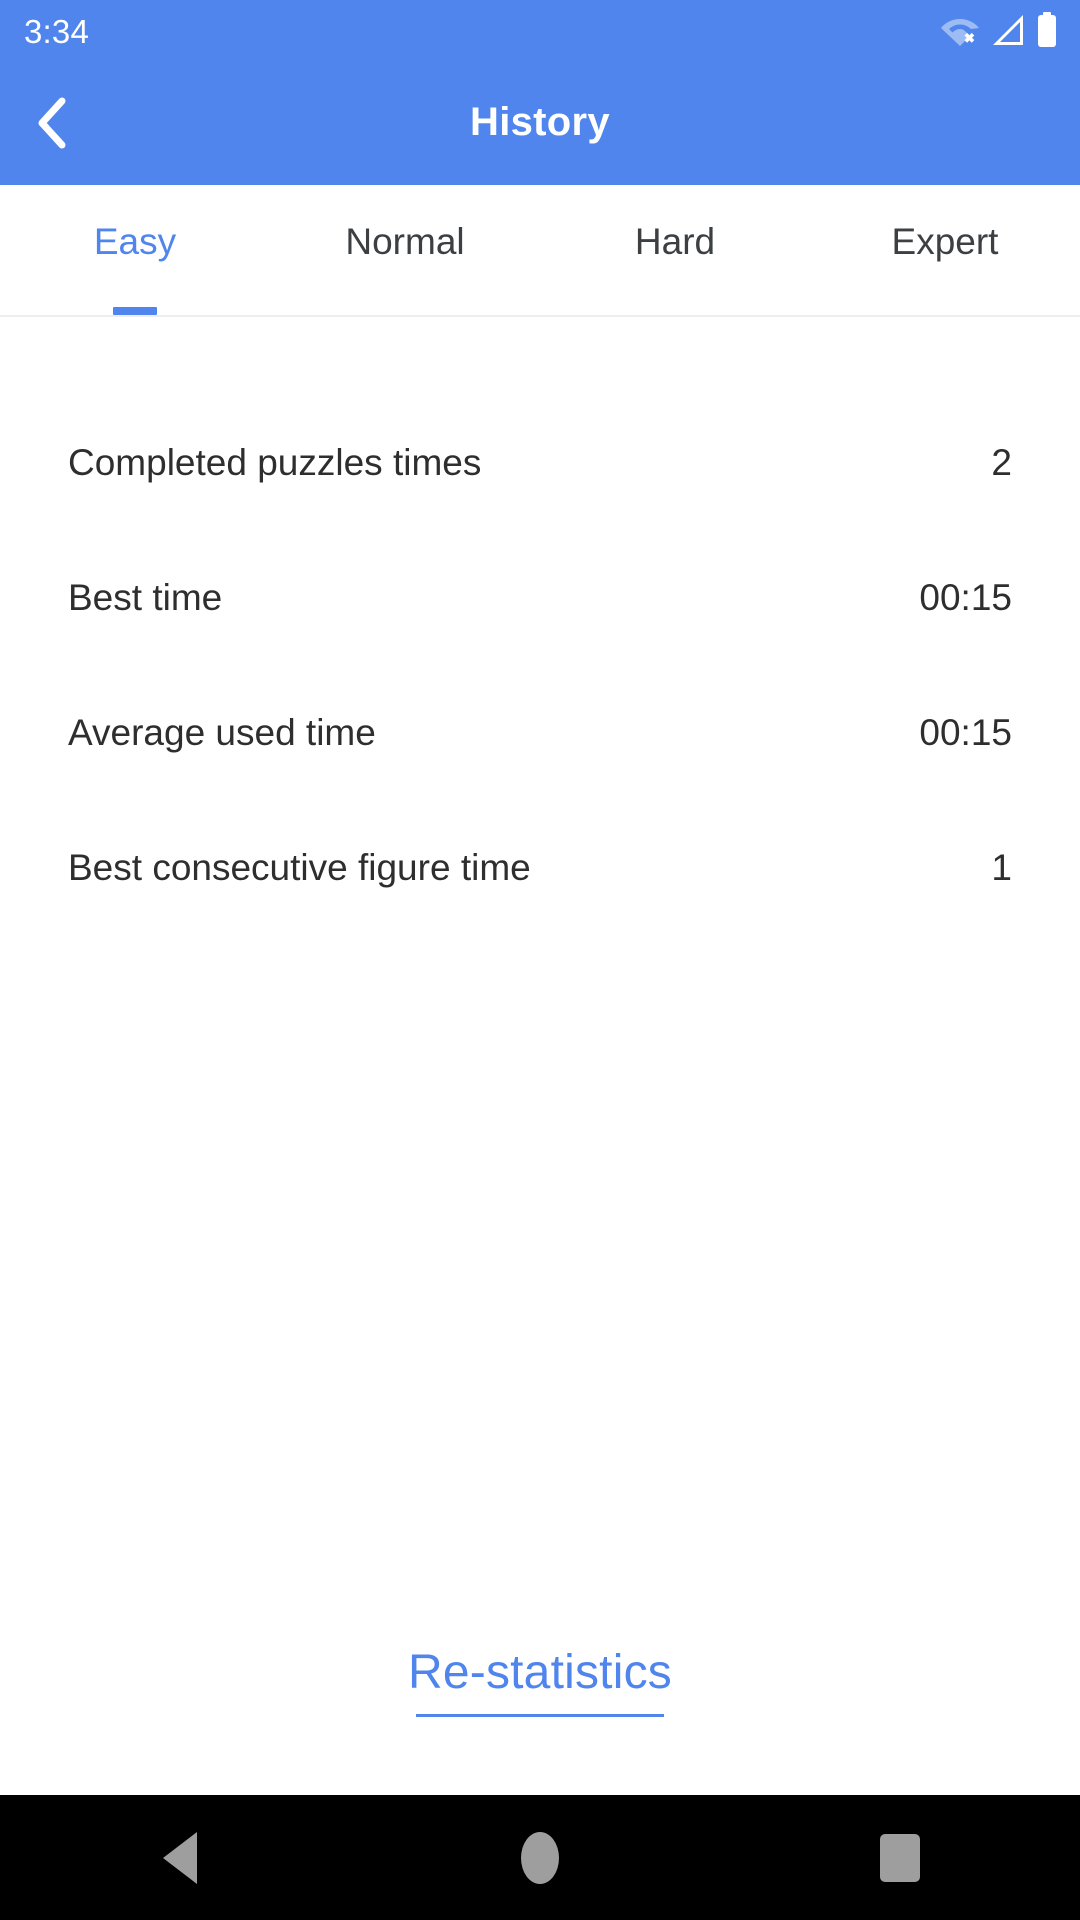 The image size is (1080, 1920). I want to click on home-circle-icon, so click(540, 1857).